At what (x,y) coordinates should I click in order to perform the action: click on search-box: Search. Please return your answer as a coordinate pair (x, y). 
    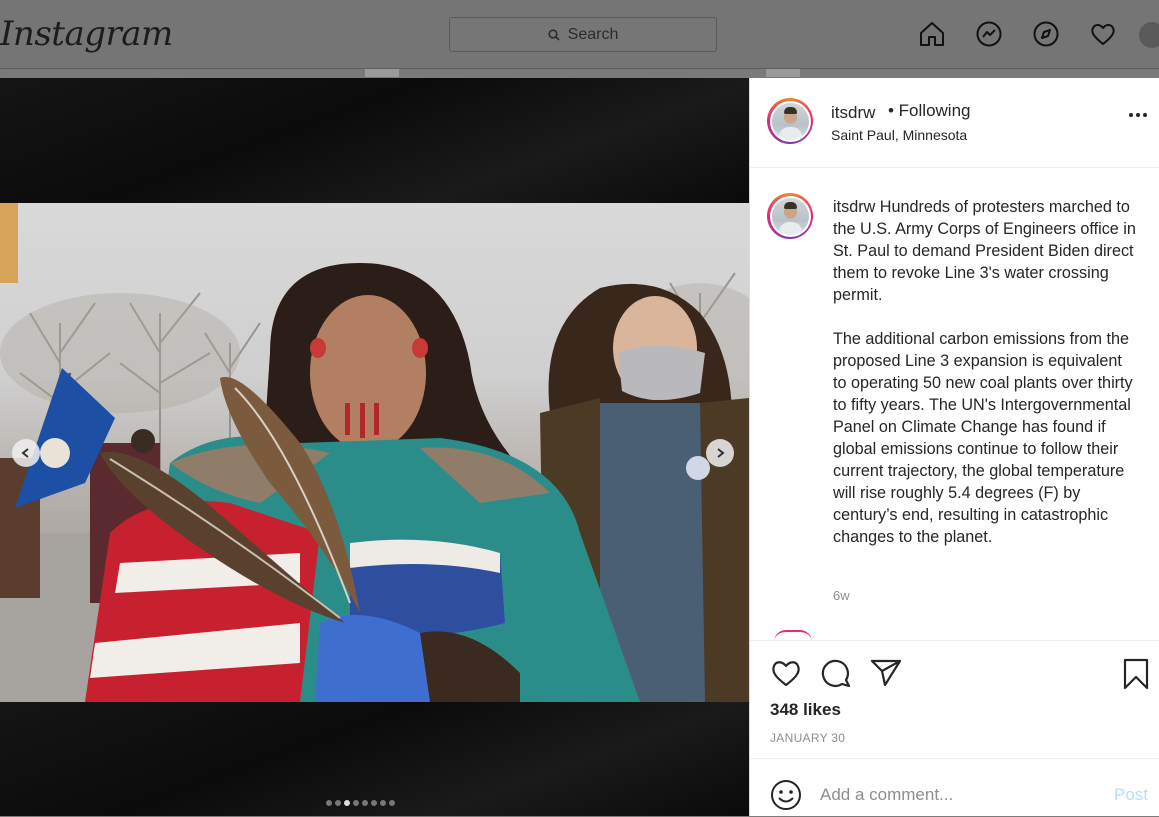
    Looking at the image, I should click on (583, 34).